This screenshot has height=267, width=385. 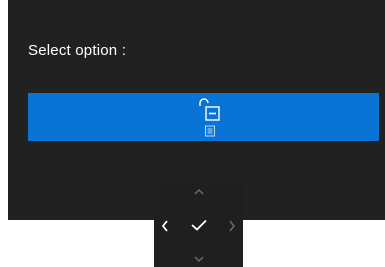 I want to click on chevron-left-icon, so click(x=165, y=226).